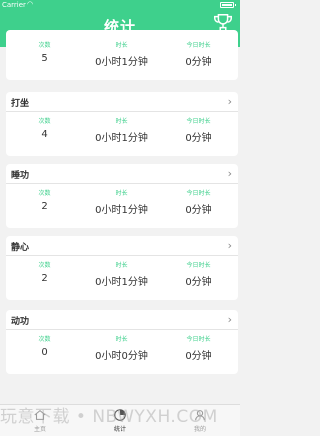 Image resolution: width=320 pixels, height=436 pixels. I want to click on profile-icon, so click(200, 415).